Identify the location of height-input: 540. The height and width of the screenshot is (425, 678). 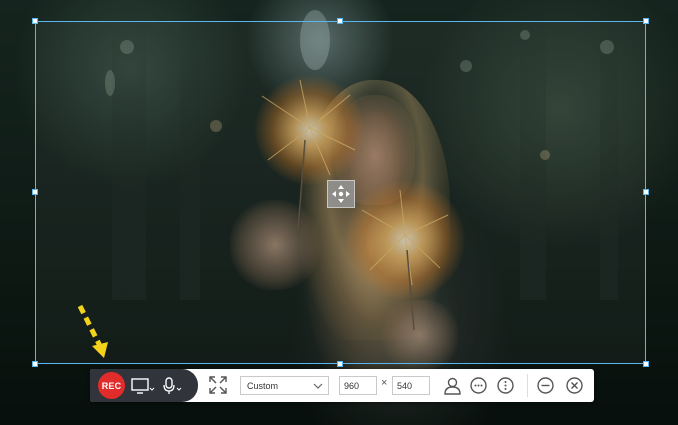
(411, 385).